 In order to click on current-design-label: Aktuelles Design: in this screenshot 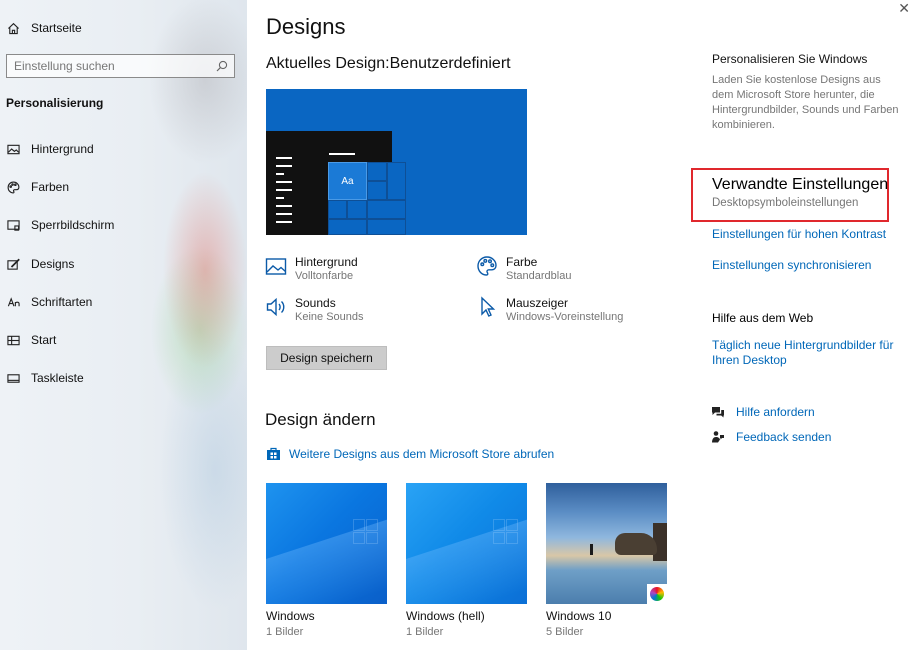, I will do `click(328, 63)`.